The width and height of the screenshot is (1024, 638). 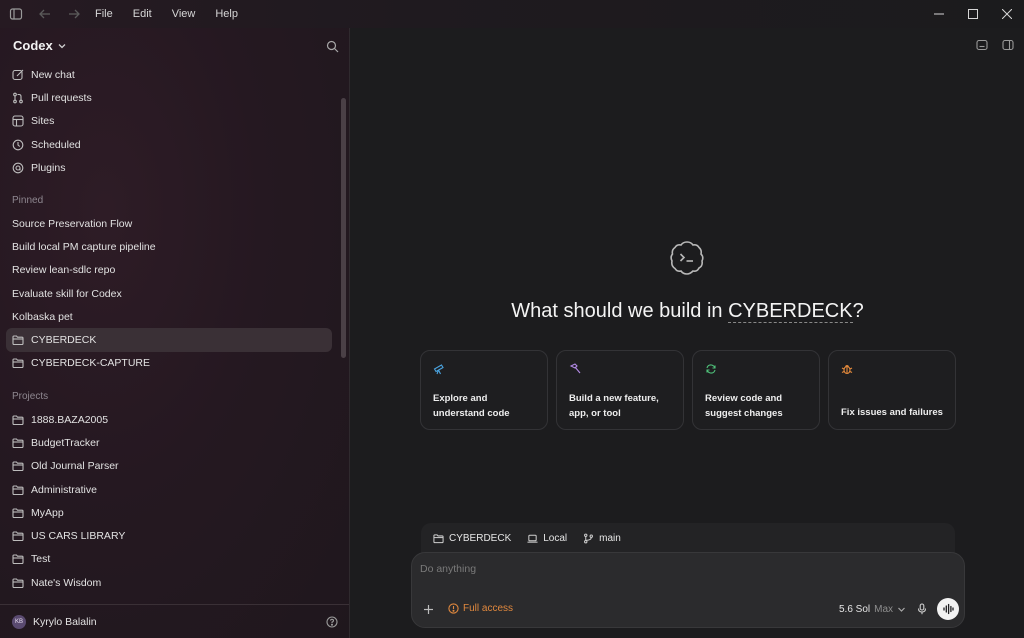 What do you see at coordinates (614, 406) in the screenshot?
I see `card-text: Build a new feature, app, or tool` at bounding box center [614, 406].